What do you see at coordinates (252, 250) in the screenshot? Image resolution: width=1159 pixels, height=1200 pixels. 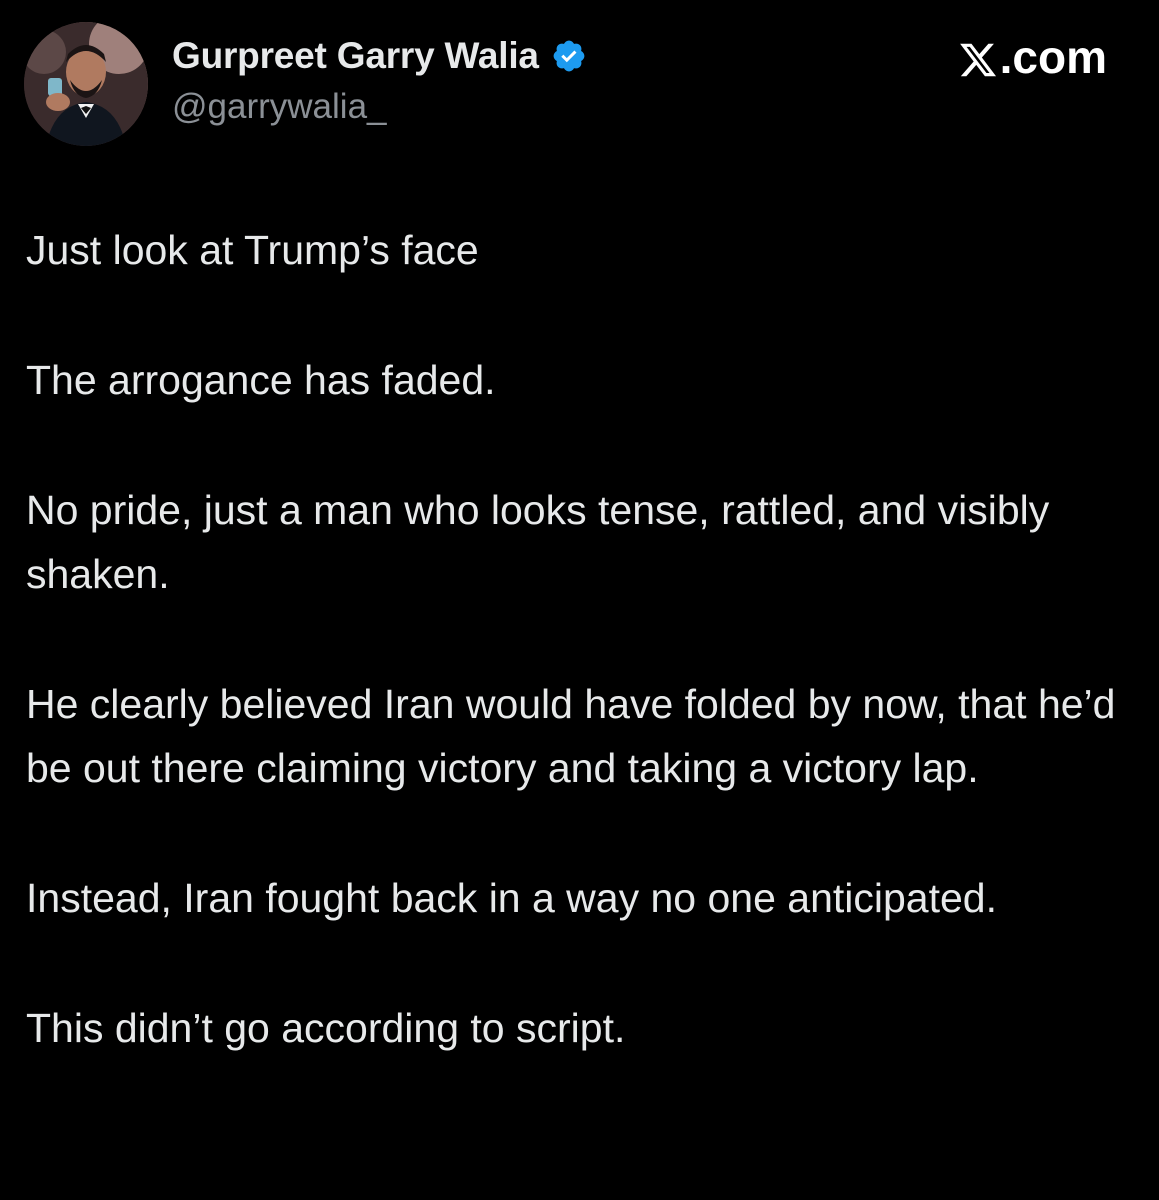 I see `tweet-paragraph: Just look at Trump’s face` at bounding box center [252, 250].